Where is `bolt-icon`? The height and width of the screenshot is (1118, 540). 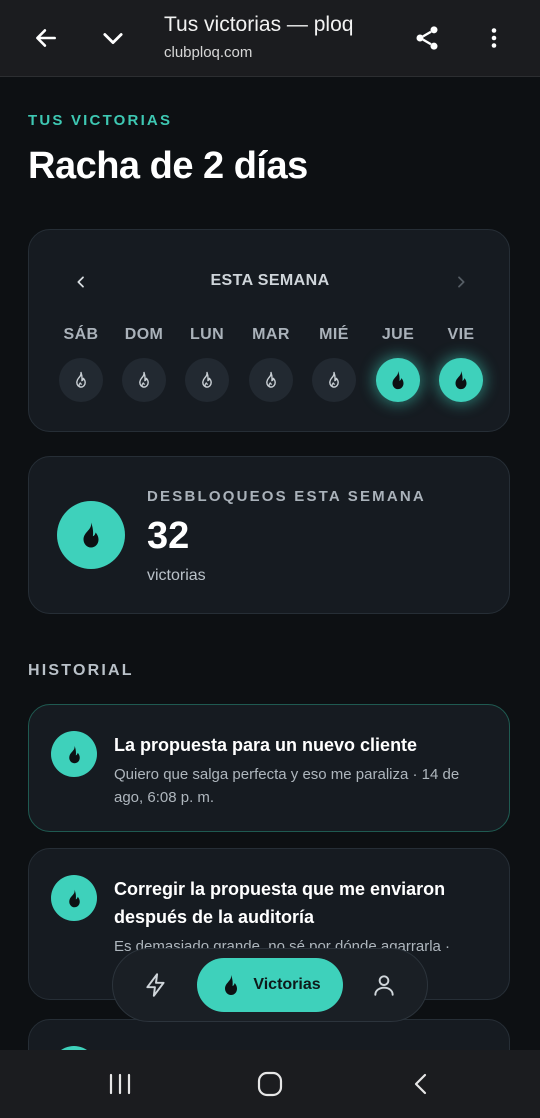
bolt-icon is located at coordinates (155, 985).